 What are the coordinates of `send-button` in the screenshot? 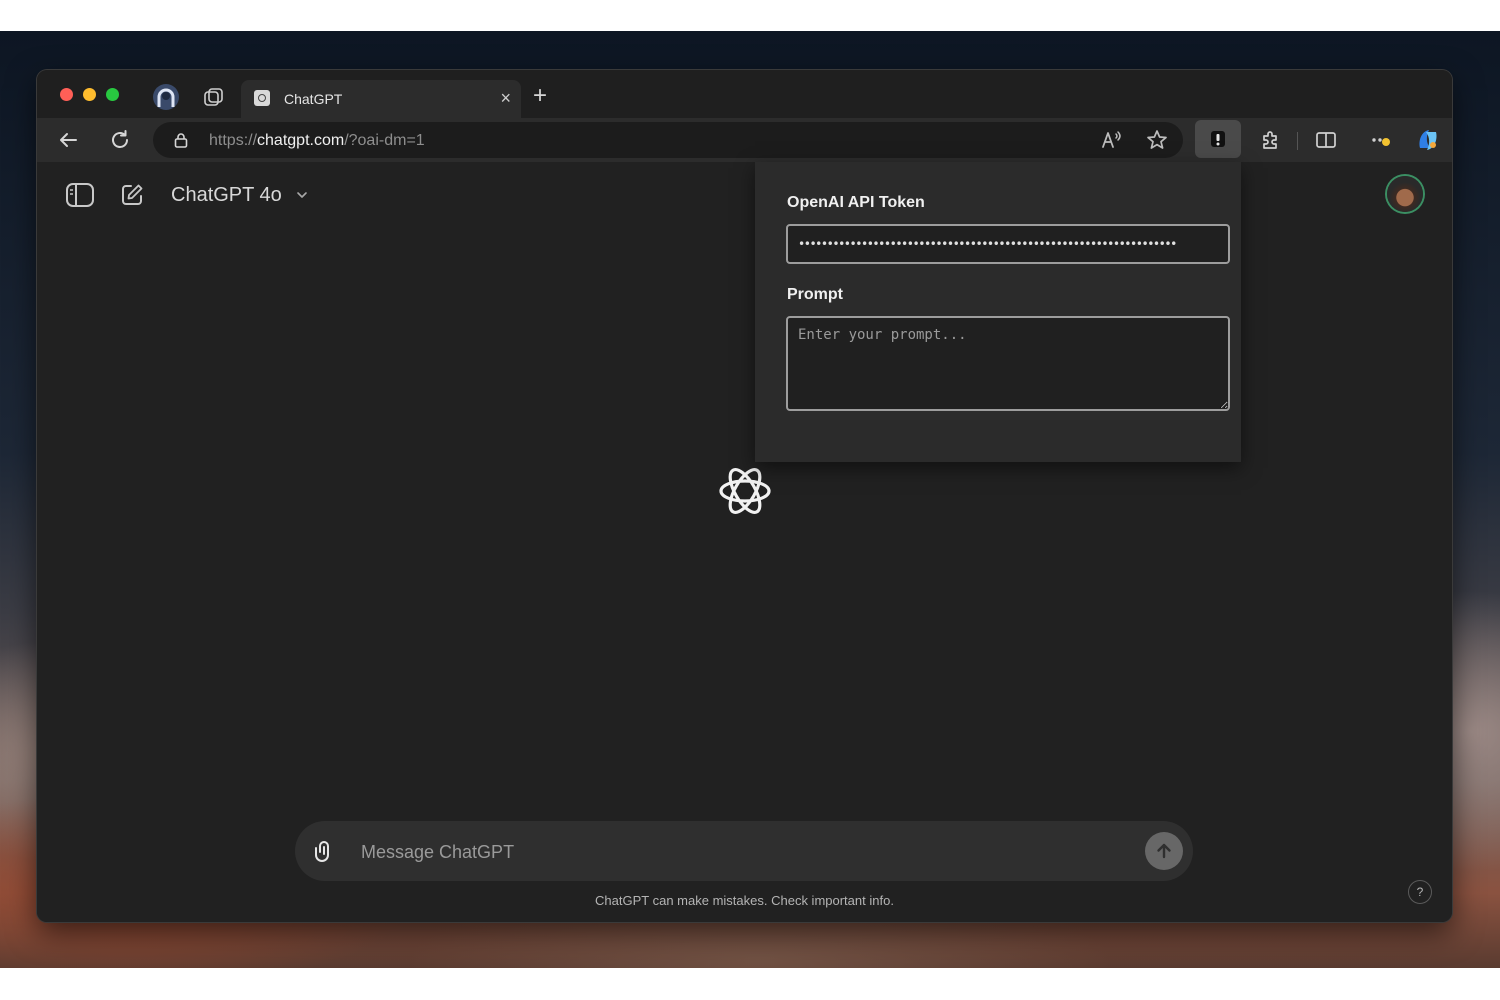 It's located at (1164, 851).